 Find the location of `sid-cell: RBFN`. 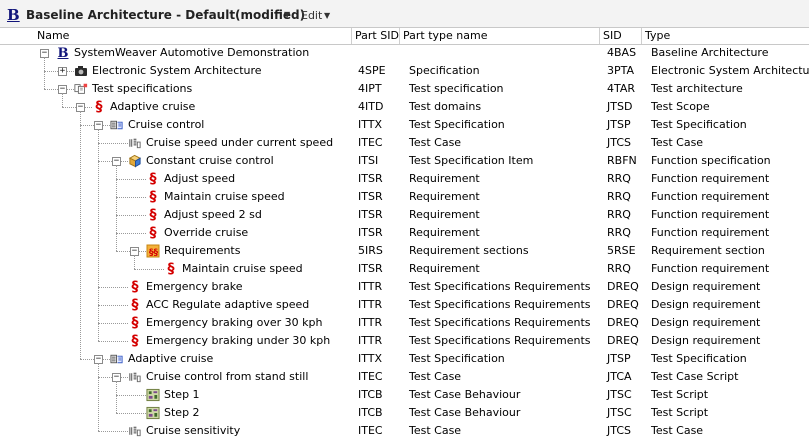

sid-cell: RBFN is located at coordinates (622, 160).